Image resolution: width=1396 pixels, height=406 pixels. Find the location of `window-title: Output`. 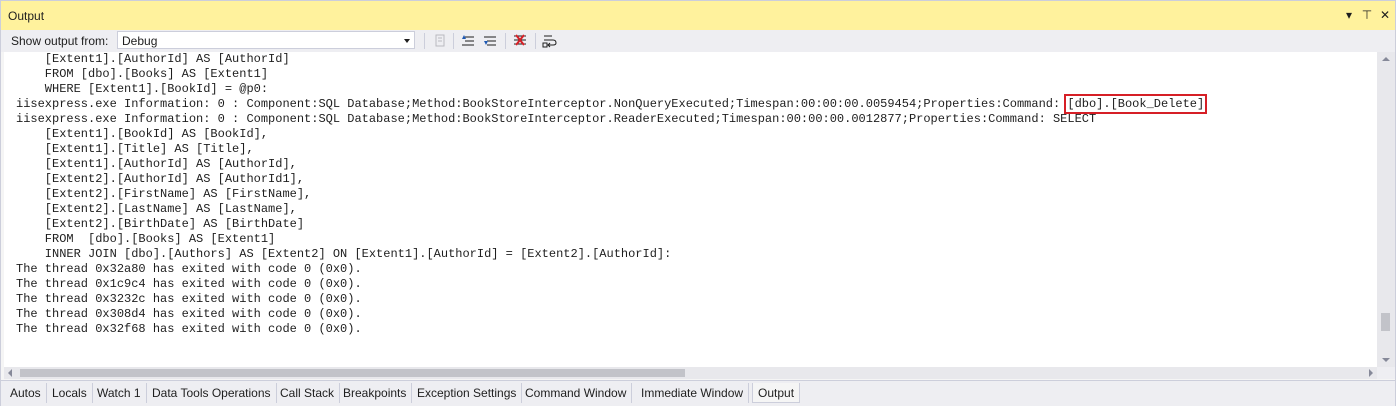

window-title: Output is located at coordinates (26, 16).